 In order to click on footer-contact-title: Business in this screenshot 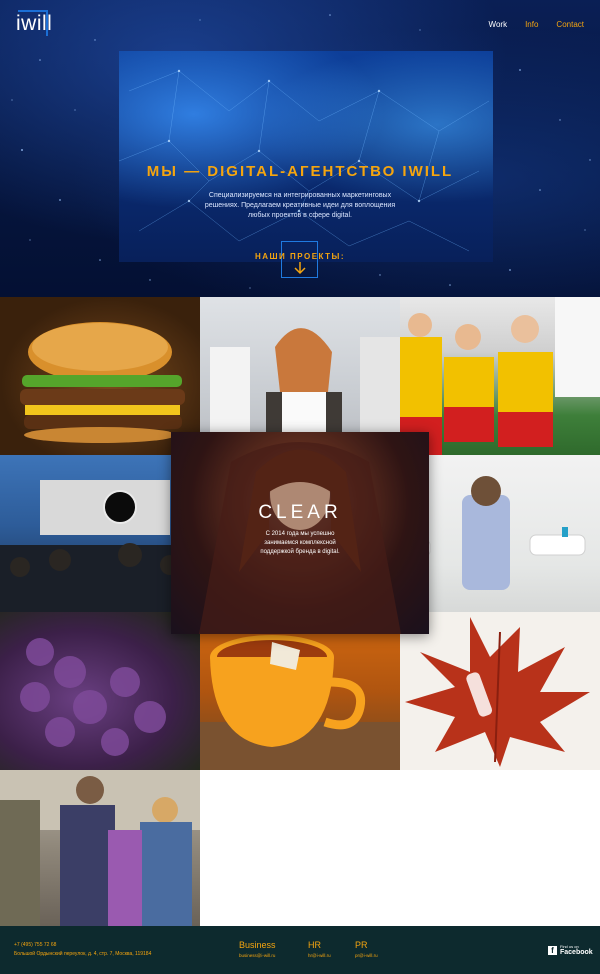, I will do `click(257, 945)`.